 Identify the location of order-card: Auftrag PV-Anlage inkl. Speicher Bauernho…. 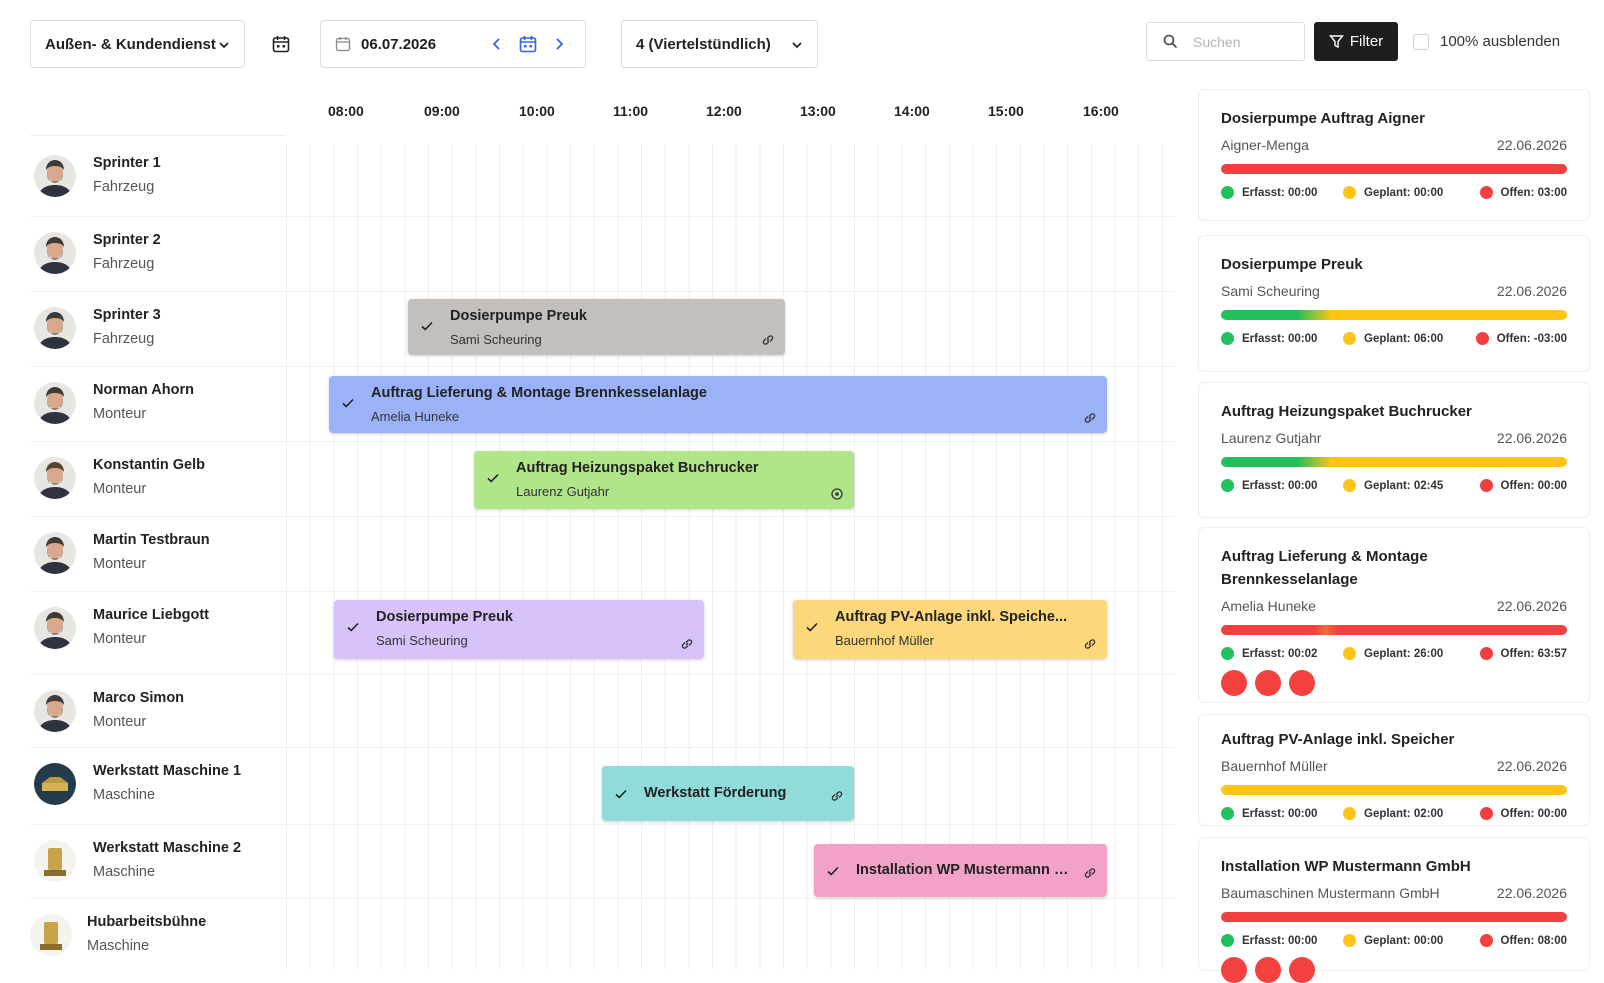
(1394, 770).